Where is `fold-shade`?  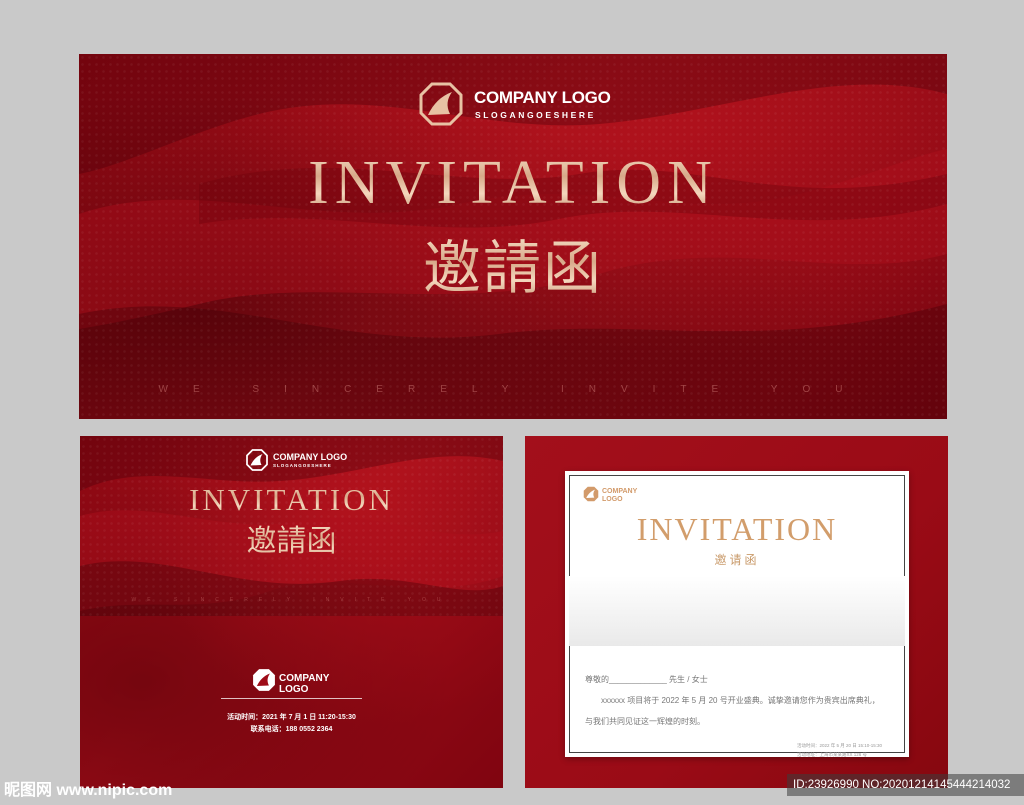 fold-shade is located at coordinates (737, 611).